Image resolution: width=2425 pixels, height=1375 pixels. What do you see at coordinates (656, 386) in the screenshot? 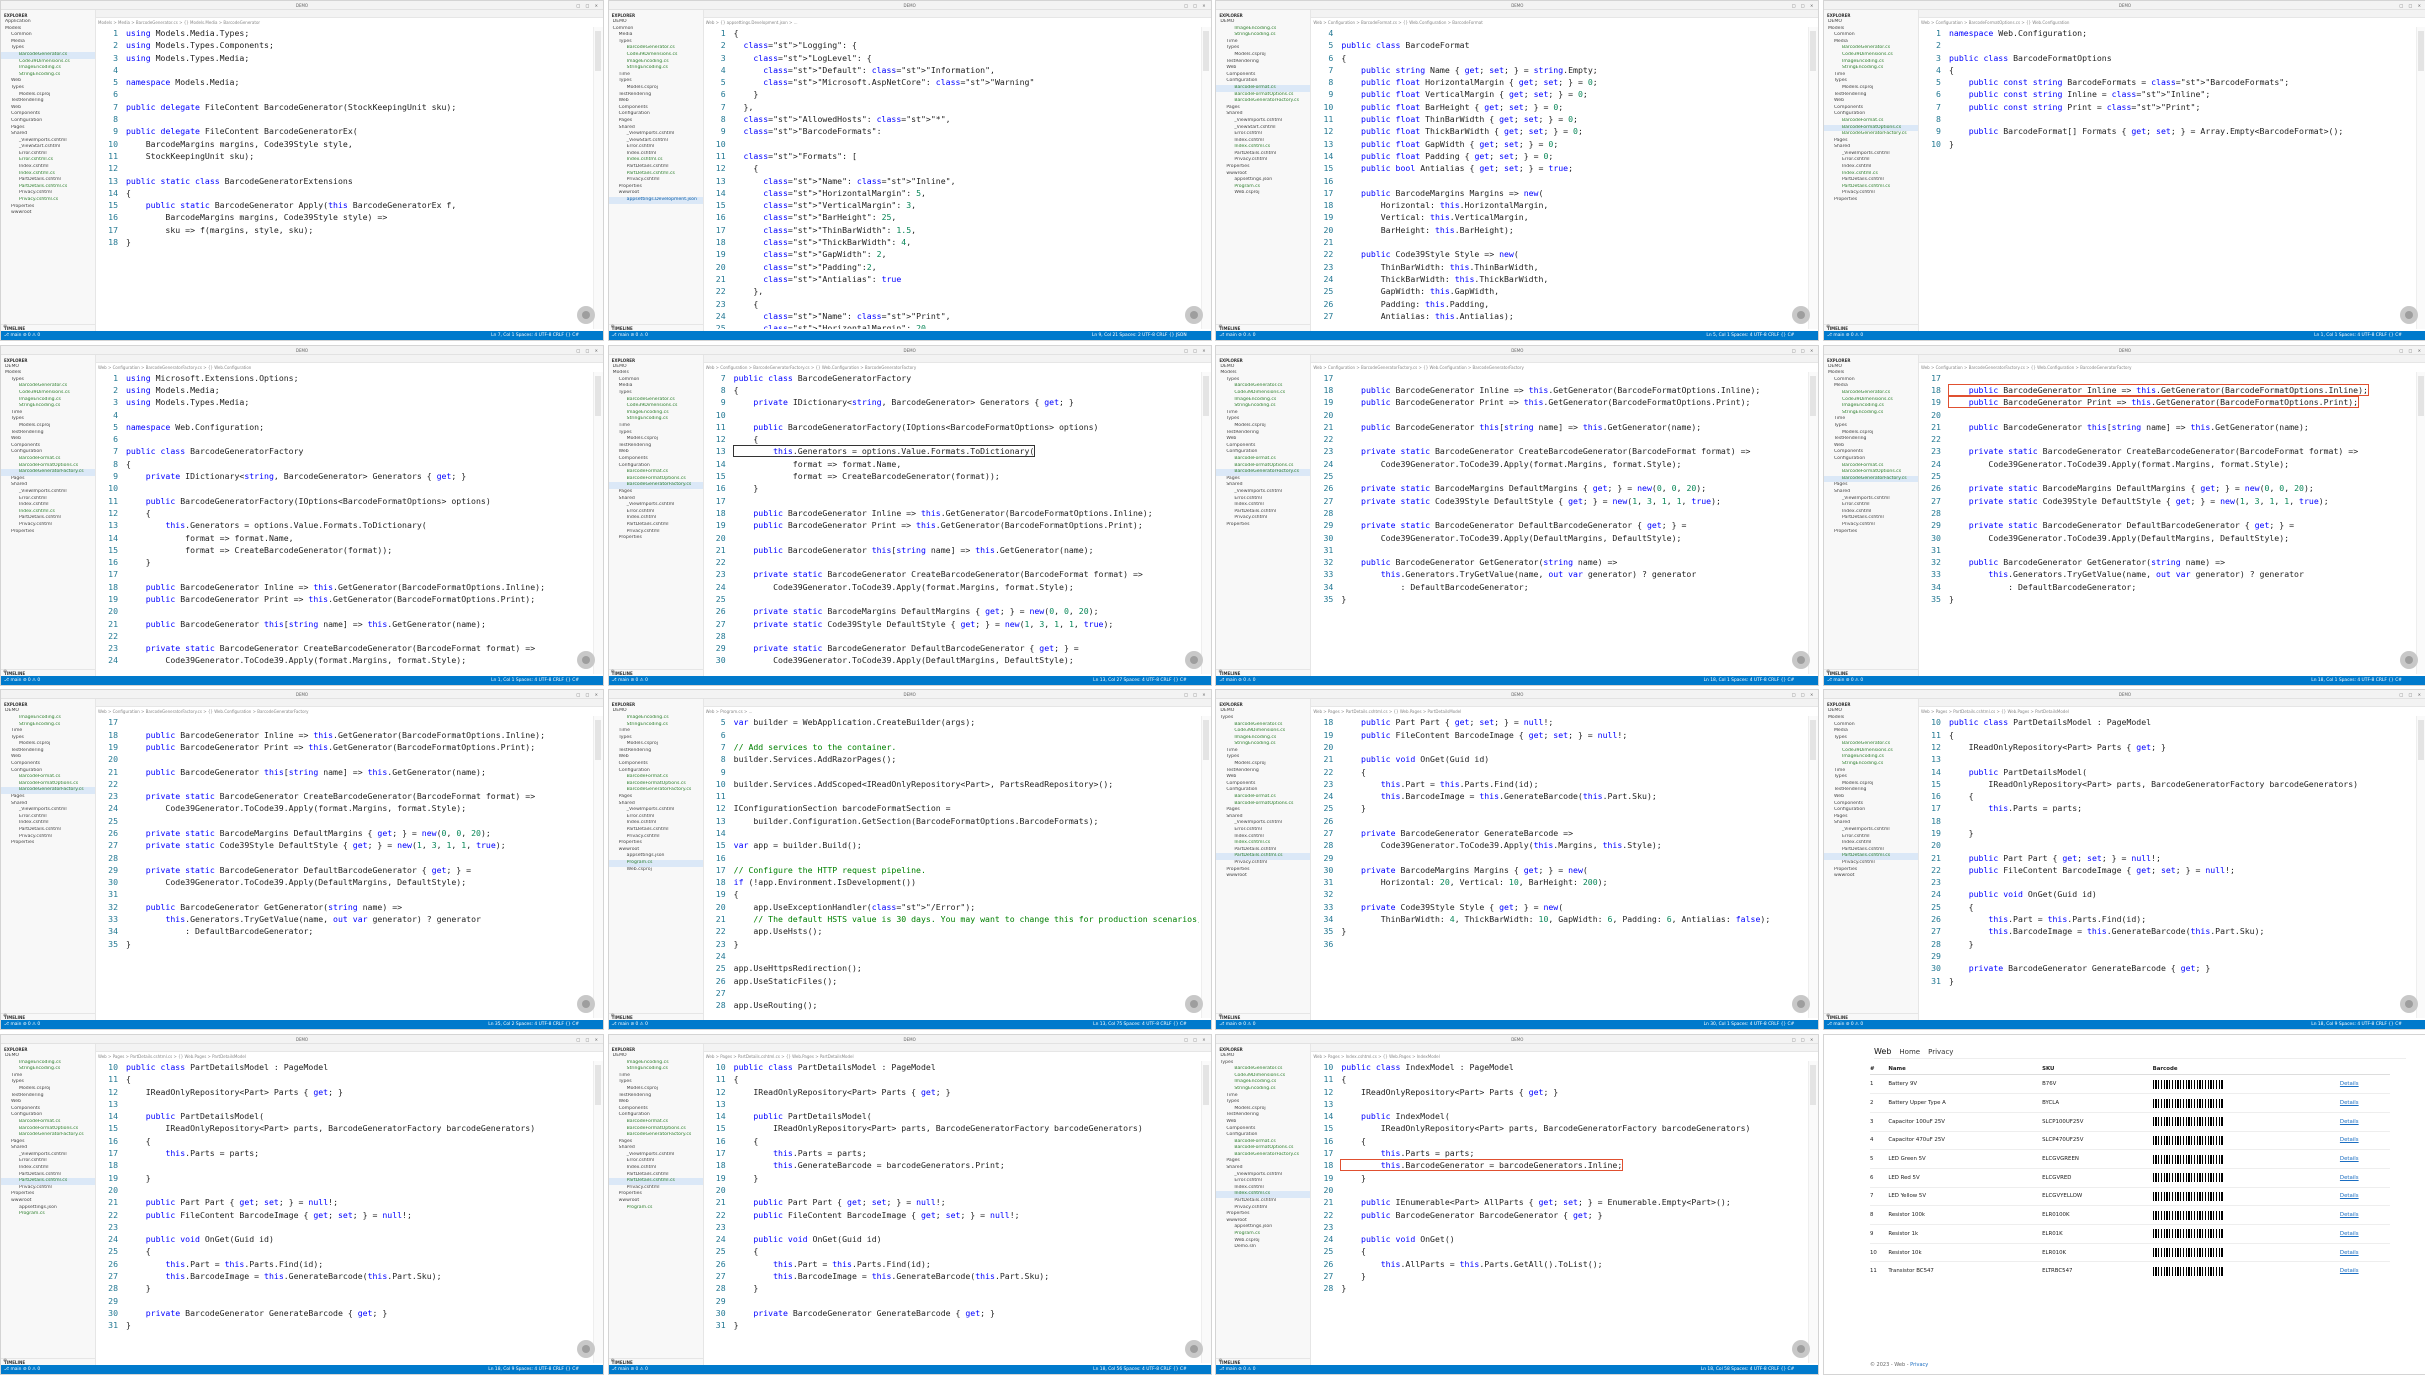
I see `sidebar-item: Media` at bounding box center [656, 386].